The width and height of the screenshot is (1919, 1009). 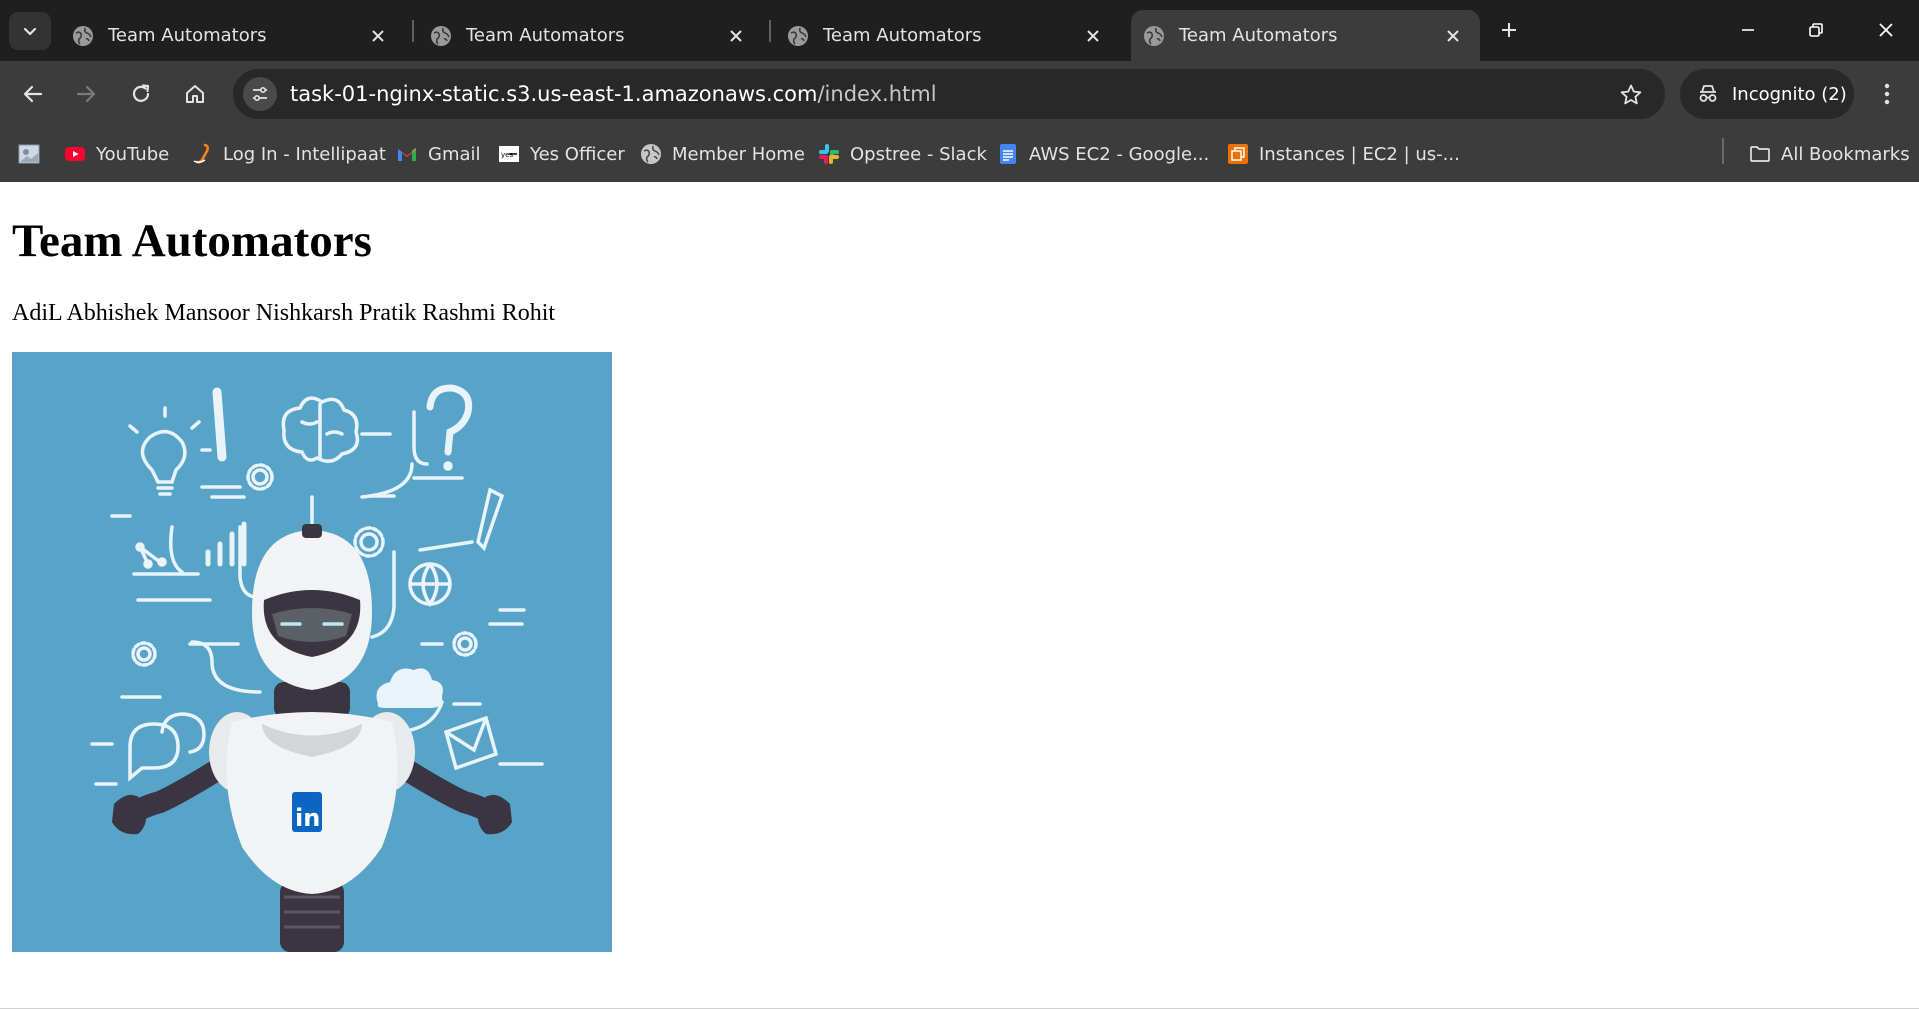 I want to click on youtube-icon, so click(x=75, y=154).